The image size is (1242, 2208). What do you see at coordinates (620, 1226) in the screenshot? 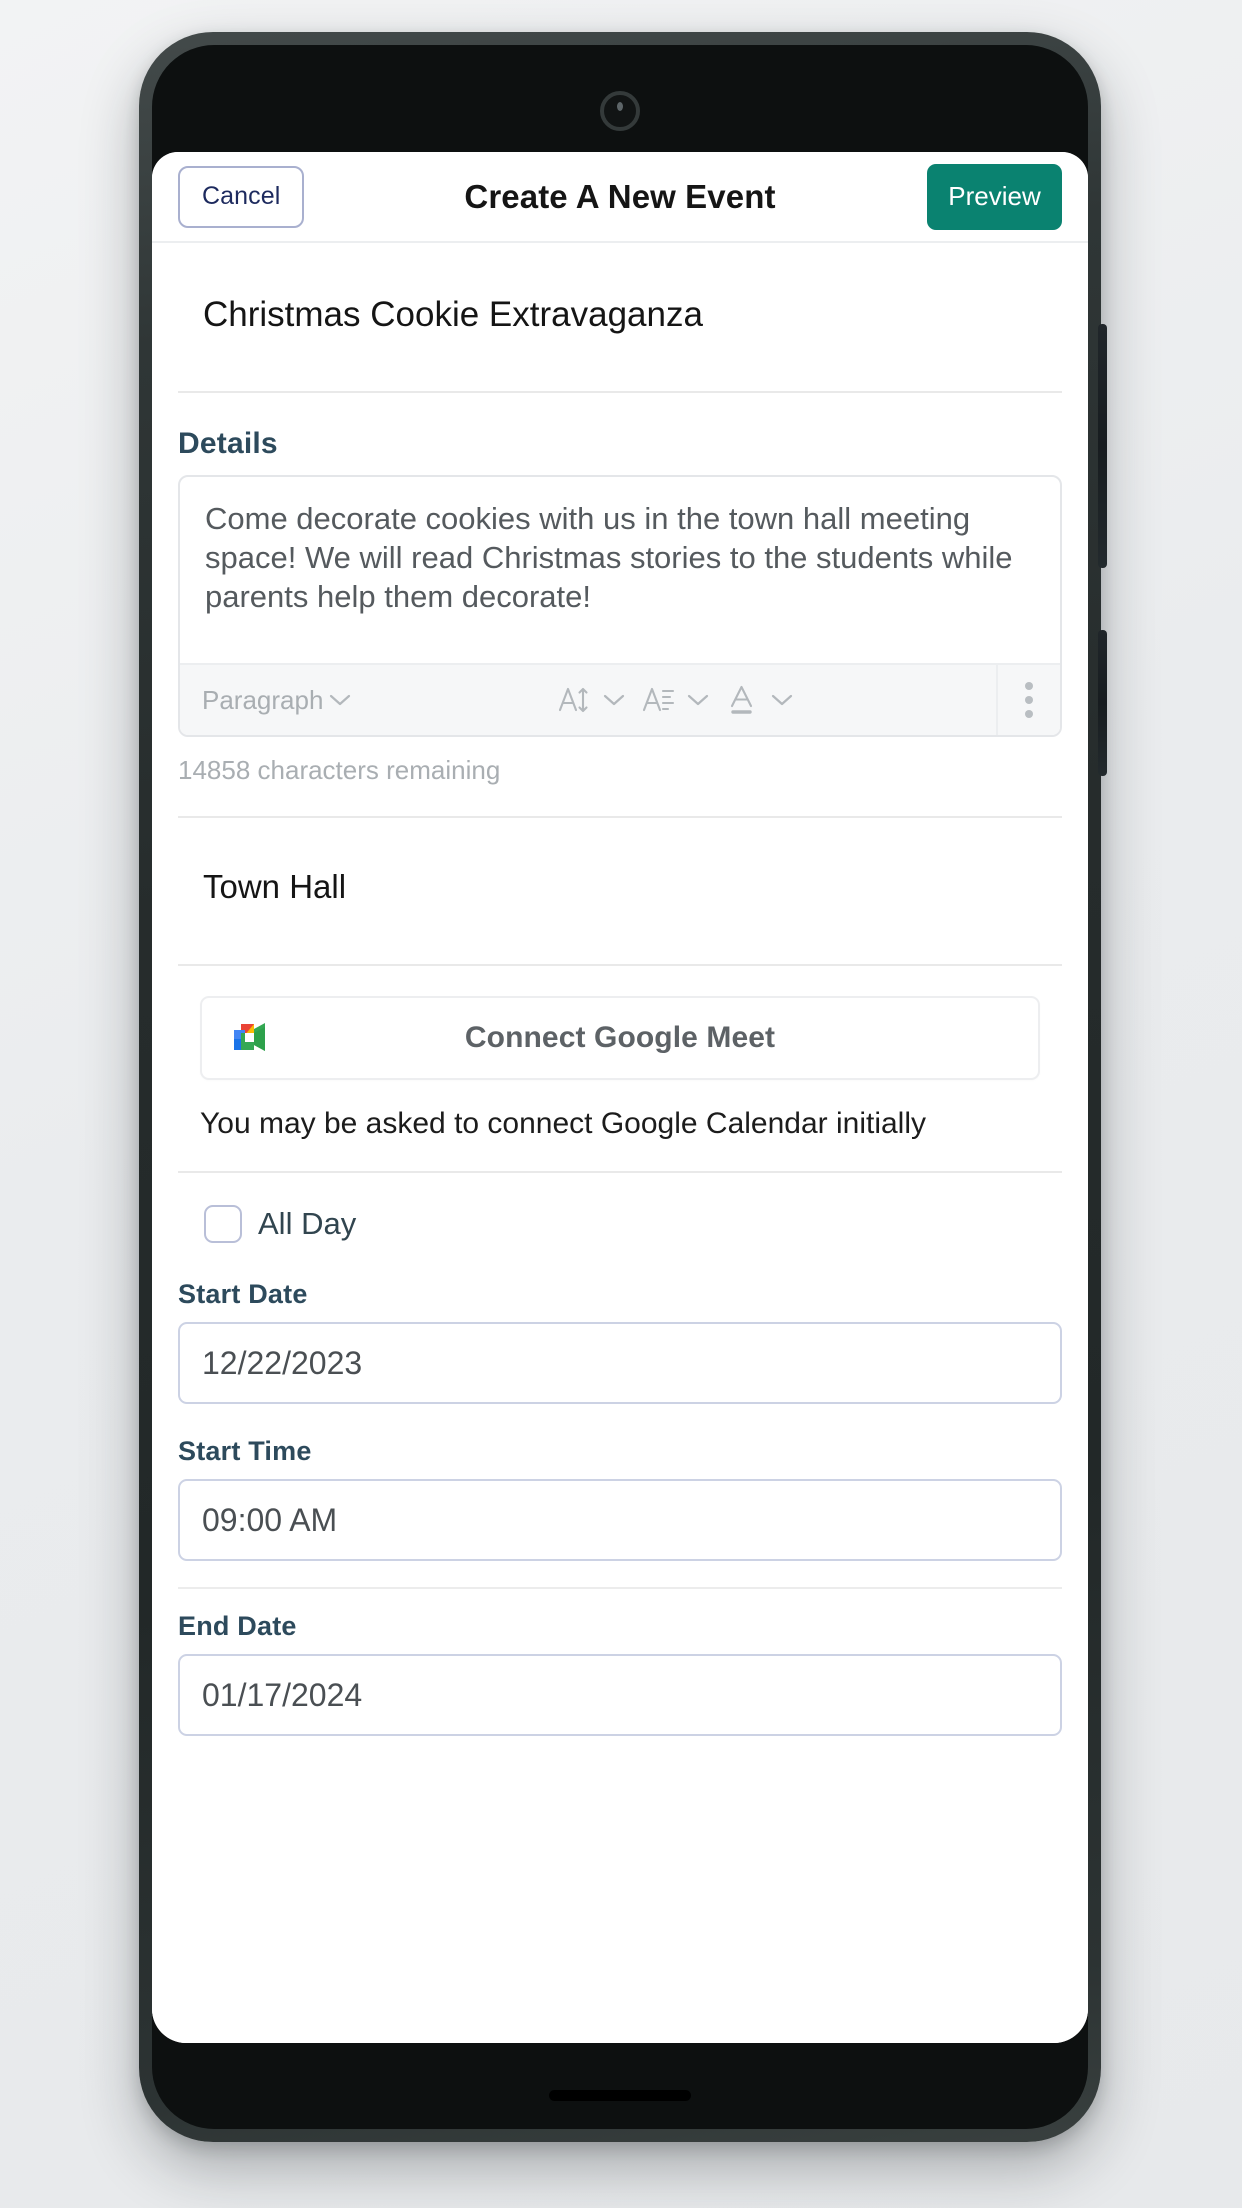
I see `all-day-row: All Day` at bounding box center [620, 1226].